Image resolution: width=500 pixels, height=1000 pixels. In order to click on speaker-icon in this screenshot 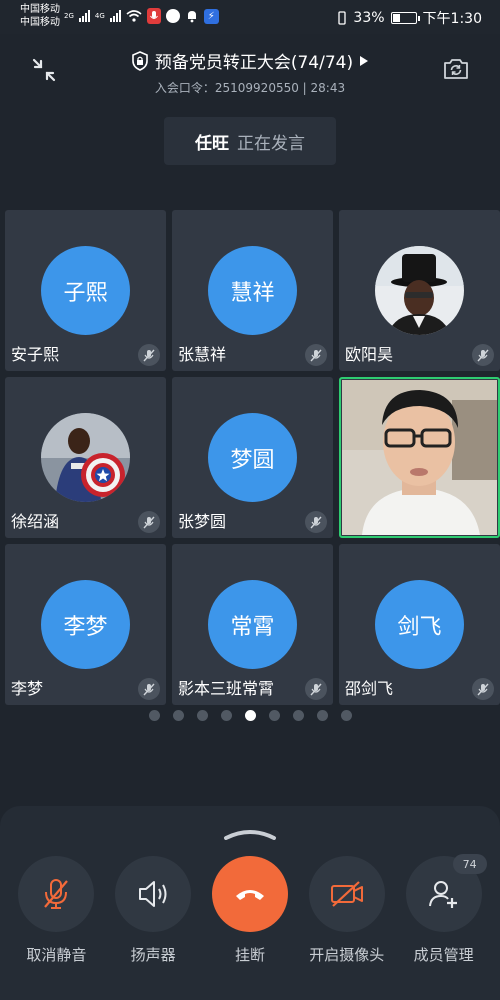, I will do `click(153, 894)`.